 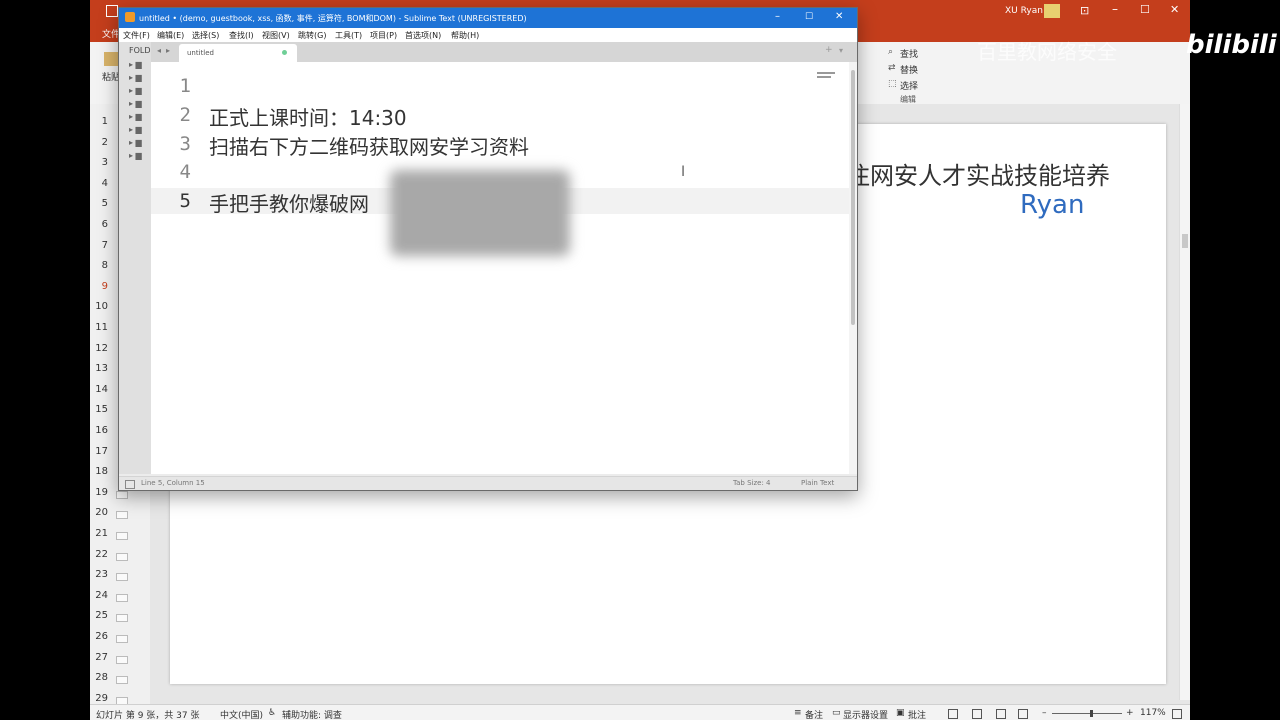 I want to click on menu-tools: 工具(T), so click(x=348, y=35).